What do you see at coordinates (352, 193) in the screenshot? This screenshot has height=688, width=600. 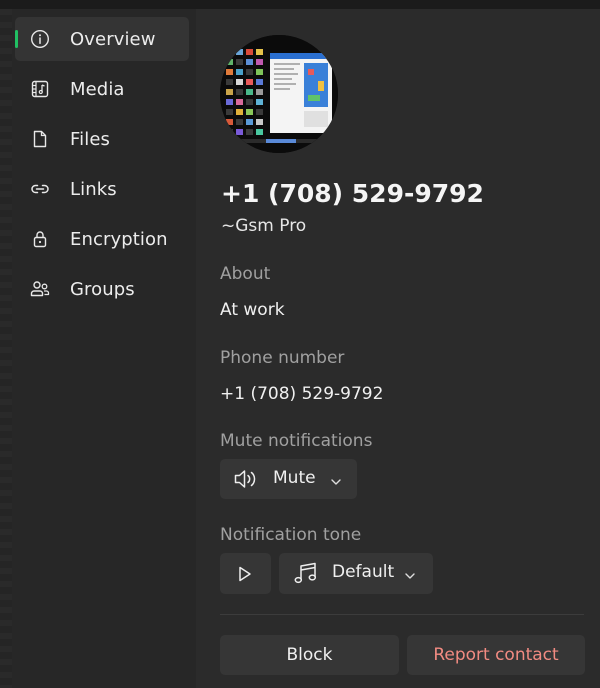 I see `contact-name: +1 (708) 529-9792` at bounding box center [352, 193].